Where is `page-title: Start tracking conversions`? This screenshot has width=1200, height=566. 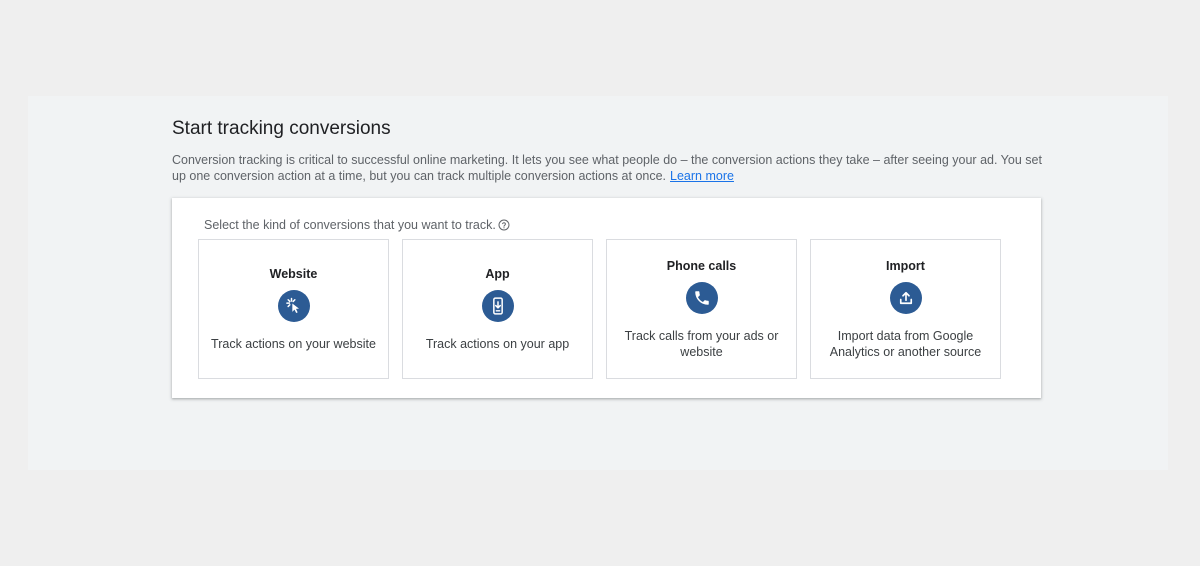
page-title: Start tracking conversions is located at coordinates (281, 128).